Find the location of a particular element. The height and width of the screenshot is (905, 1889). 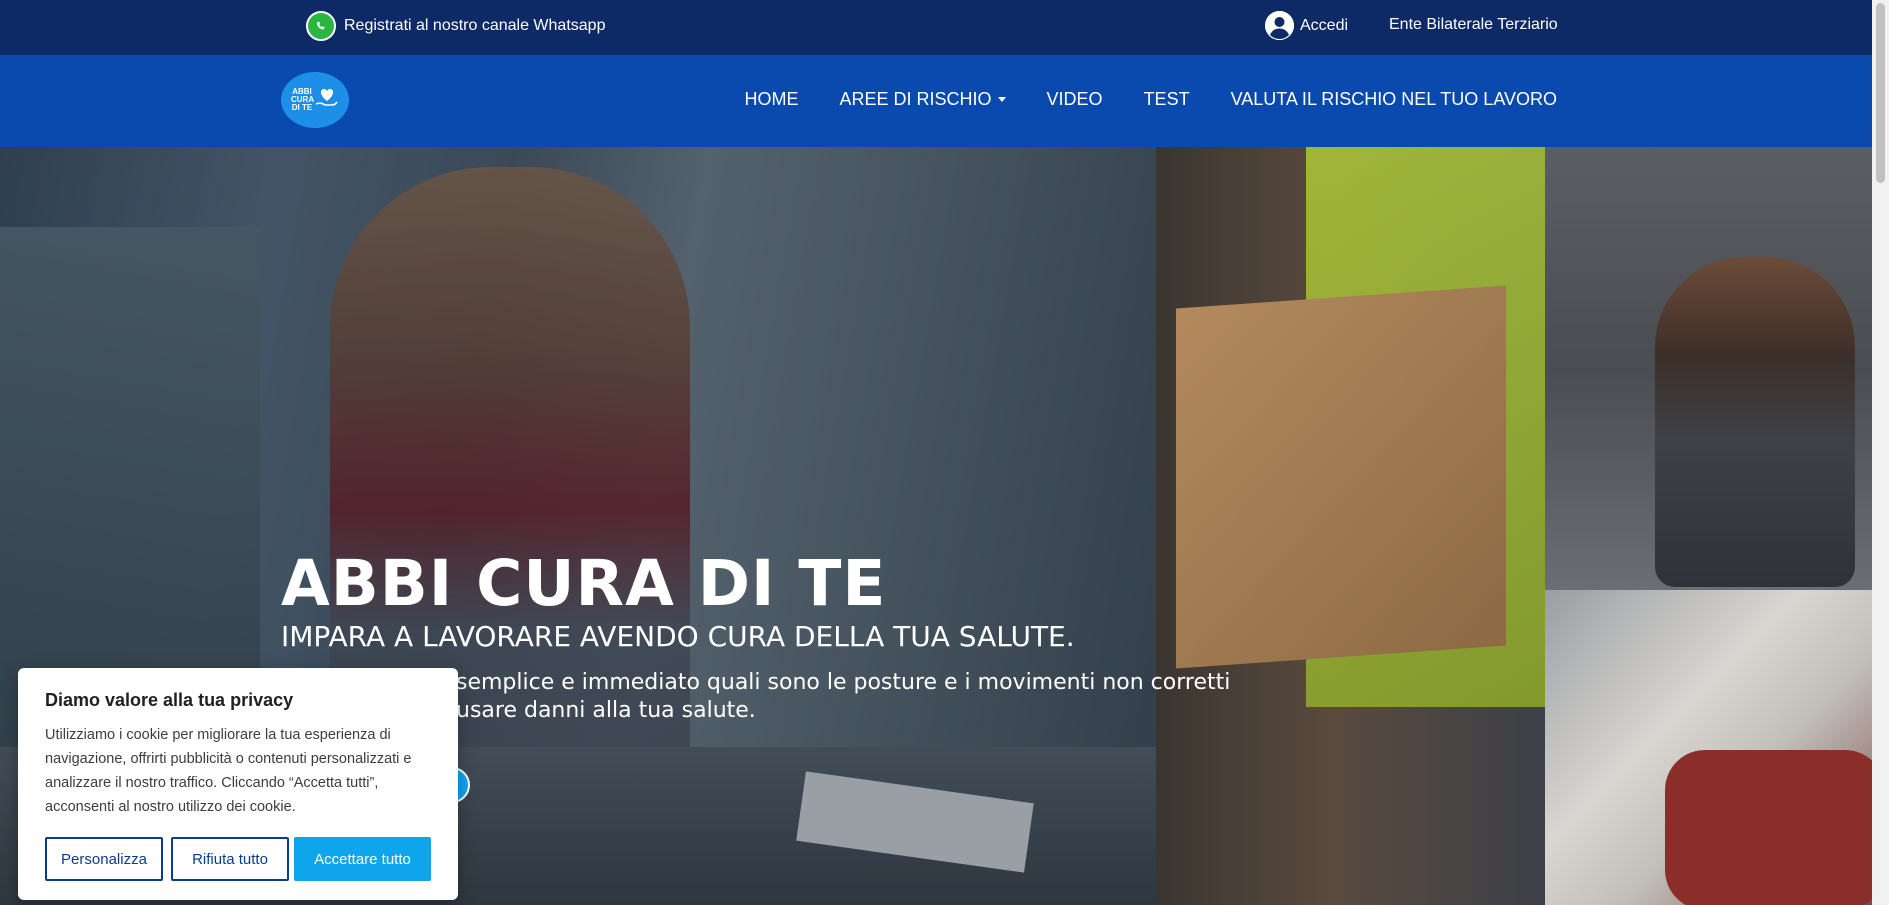

nav-item-video: VIDEO is located at coordinates (1075, 99).